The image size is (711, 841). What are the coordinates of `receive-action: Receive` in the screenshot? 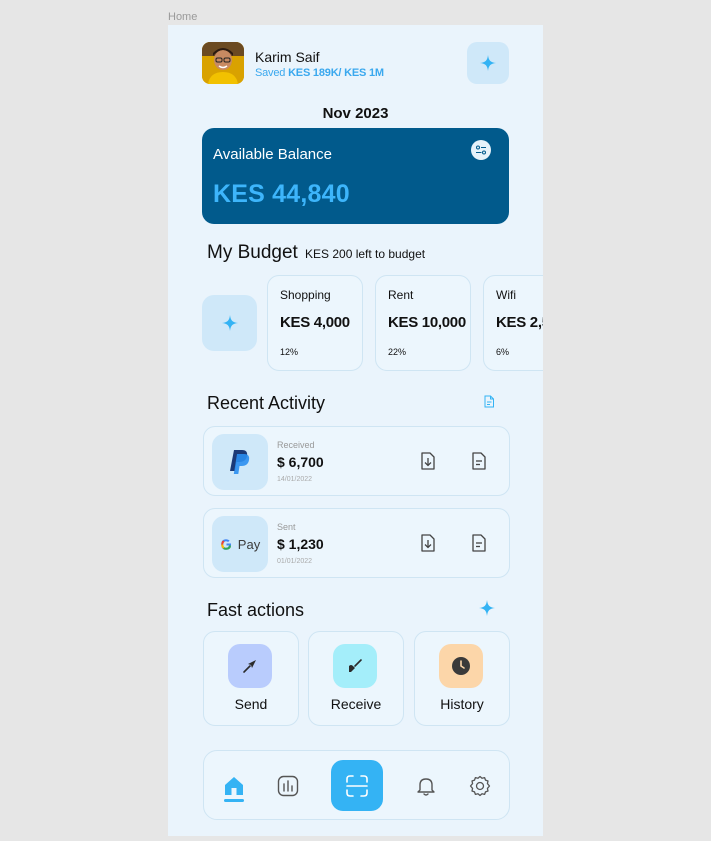 It's located at (356, 678).